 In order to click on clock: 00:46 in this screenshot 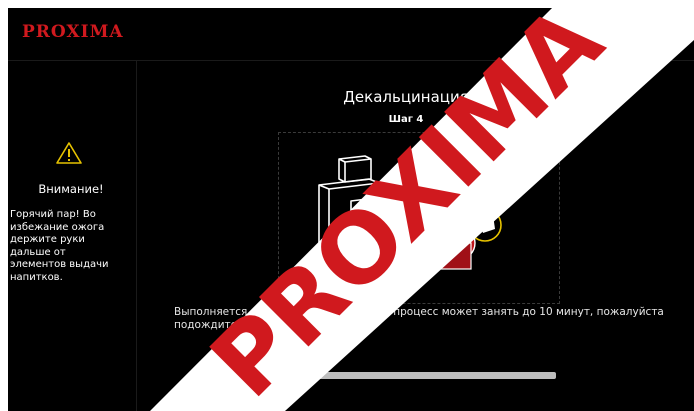, I will do `click(675, 32)`.